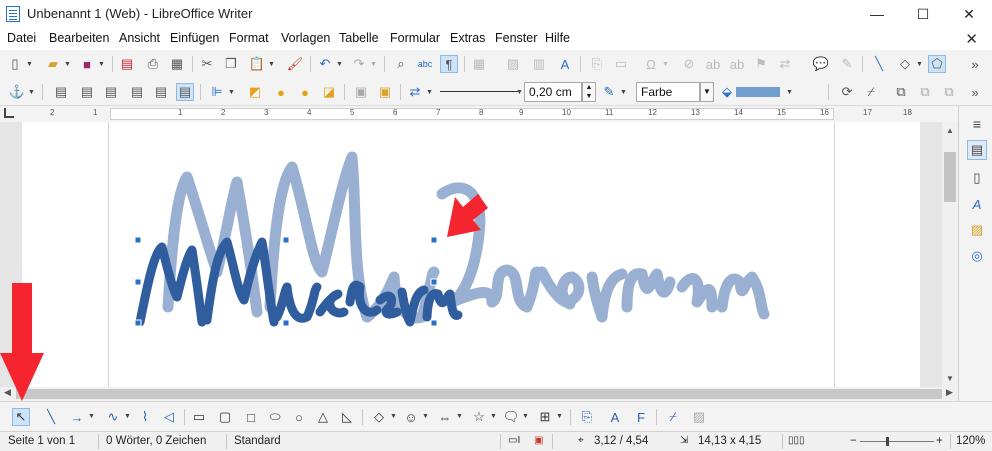 The width and height of the screenshot is (992, 451). Describe the element at coordinates (514, 440) in the screenshot. I see `insert-mode-icon: ▭I` at that location.